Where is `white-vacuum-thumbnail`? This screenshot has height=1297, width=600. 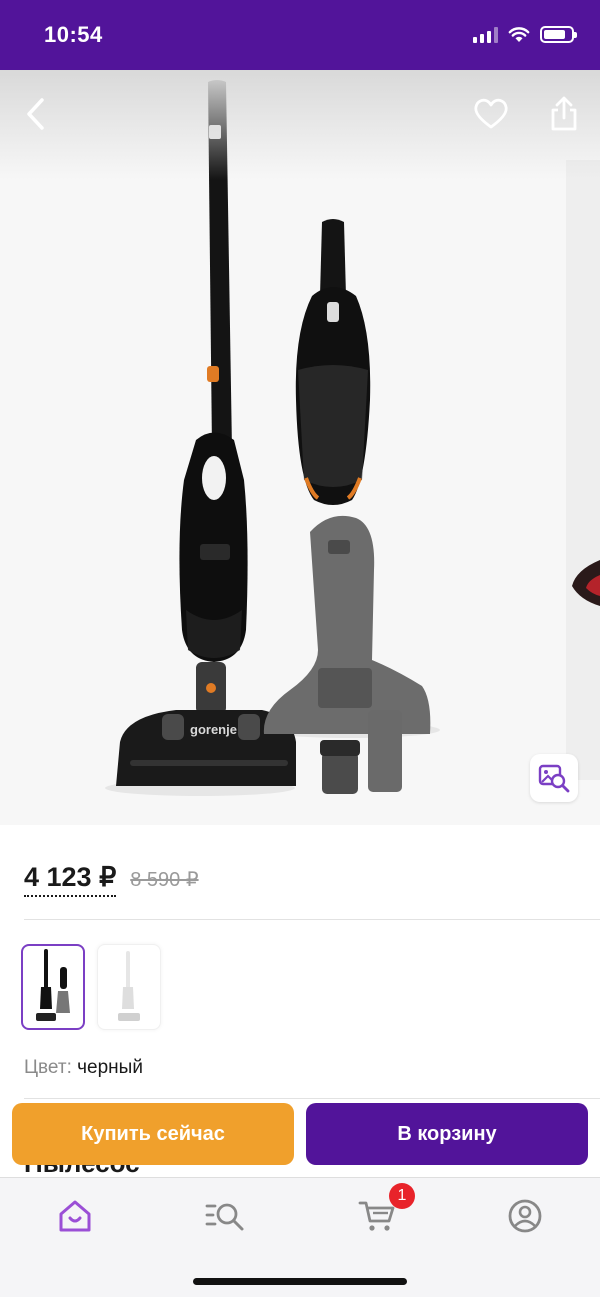
white-vacuum-thumbnail is located at coordinates (129, 986).